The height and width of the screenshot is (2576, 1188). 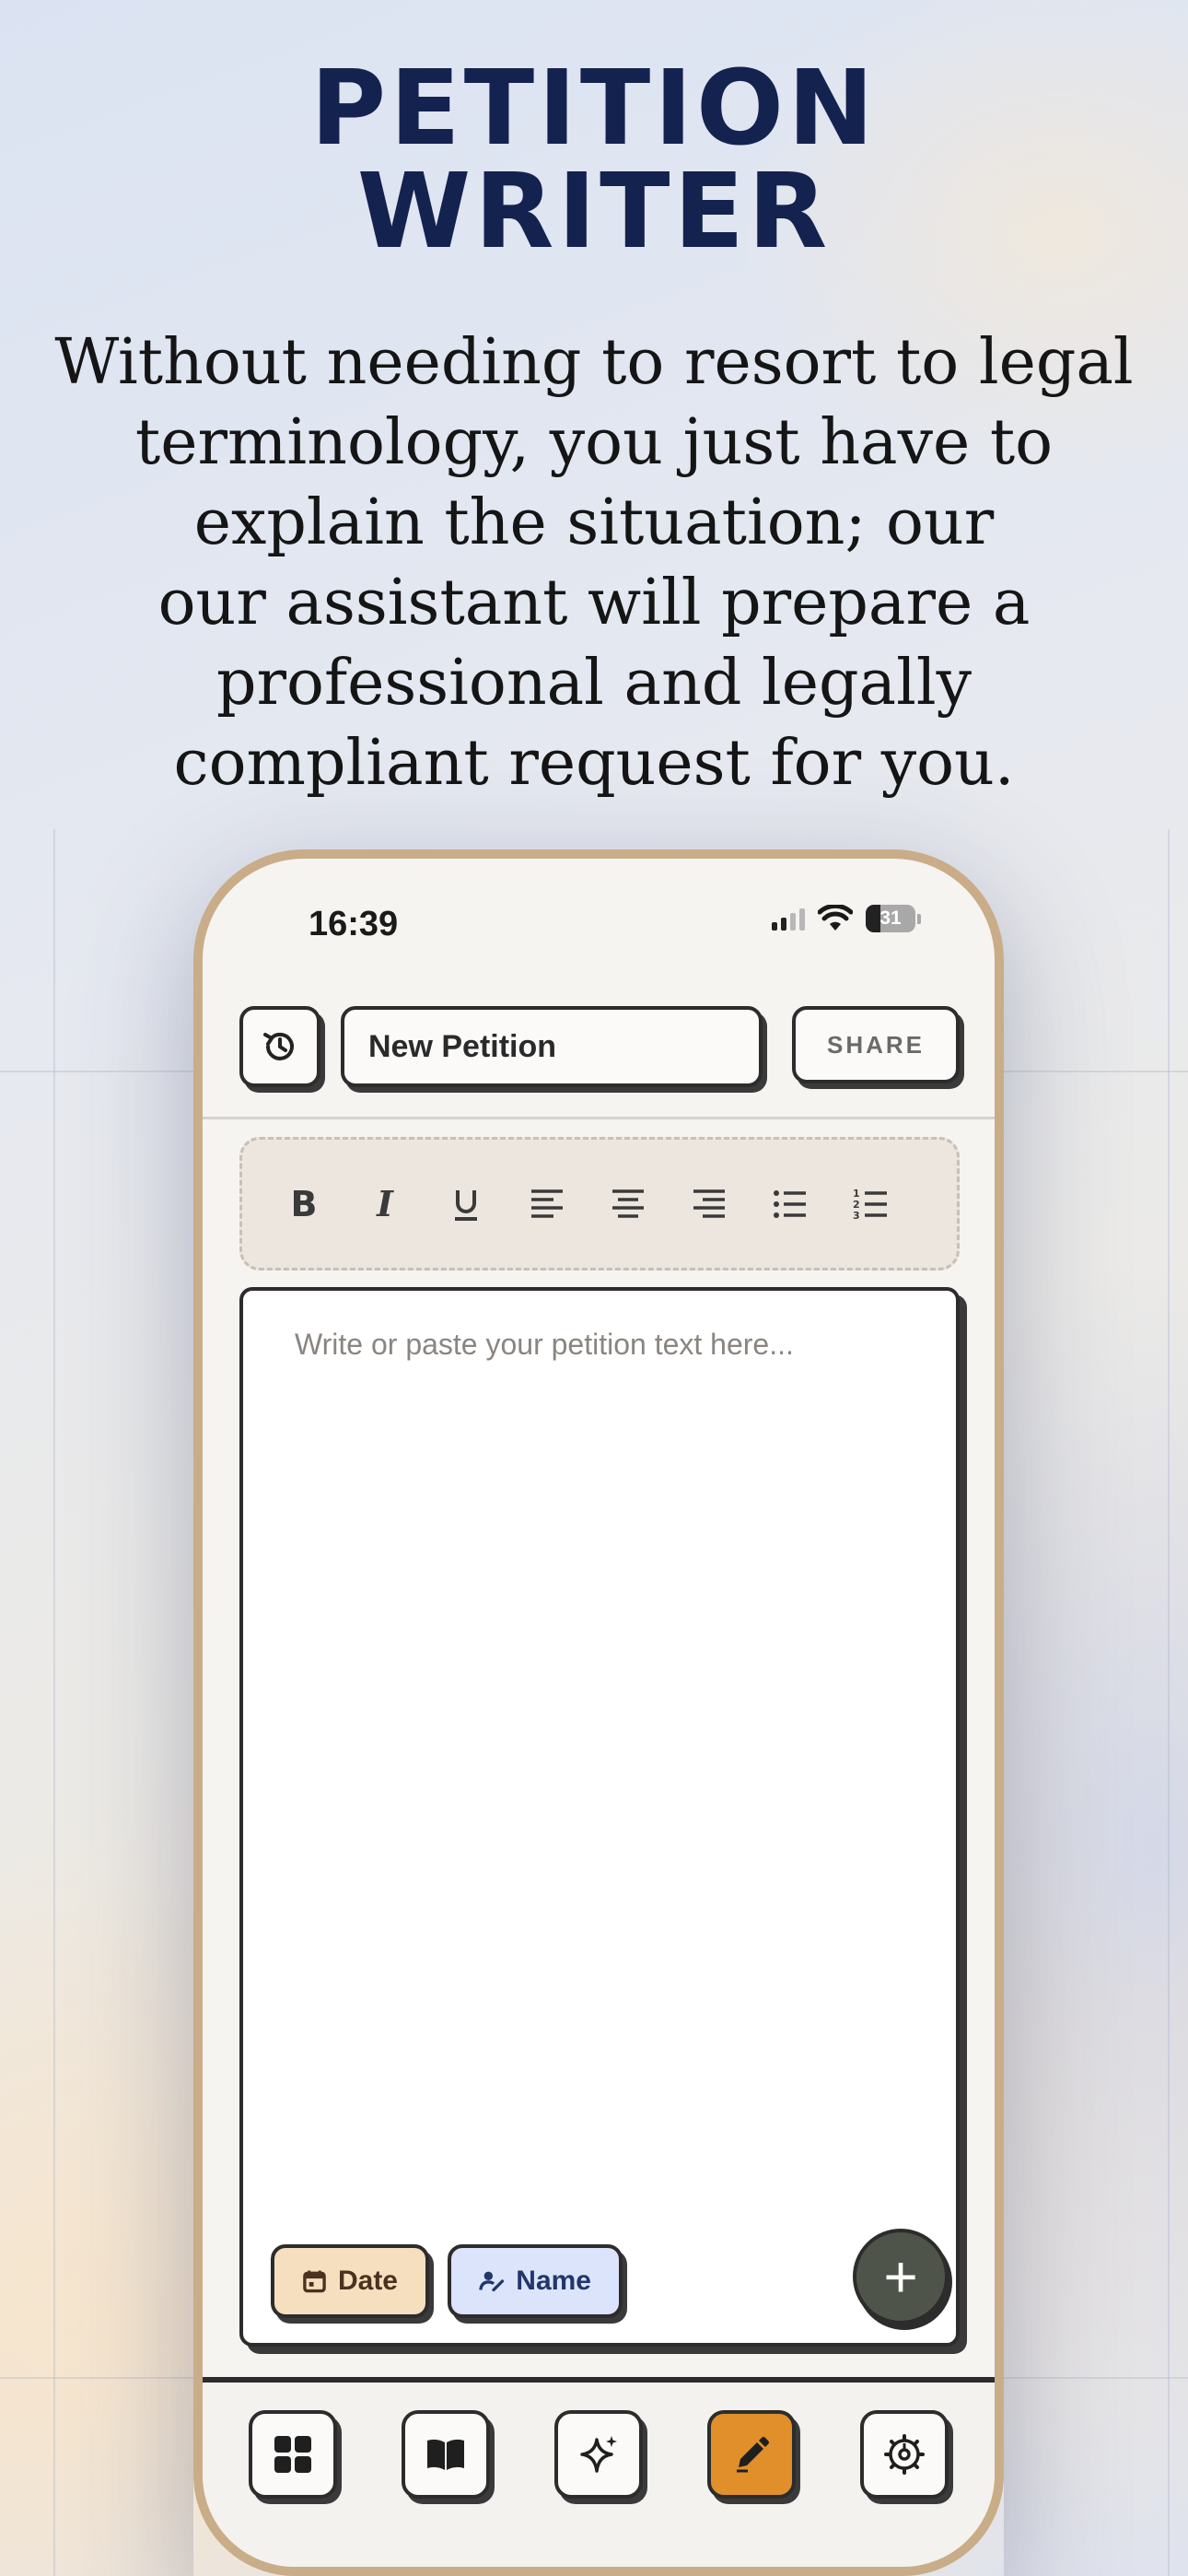 I want to click on add-fab-button: +, so click(x=901, y=2276).